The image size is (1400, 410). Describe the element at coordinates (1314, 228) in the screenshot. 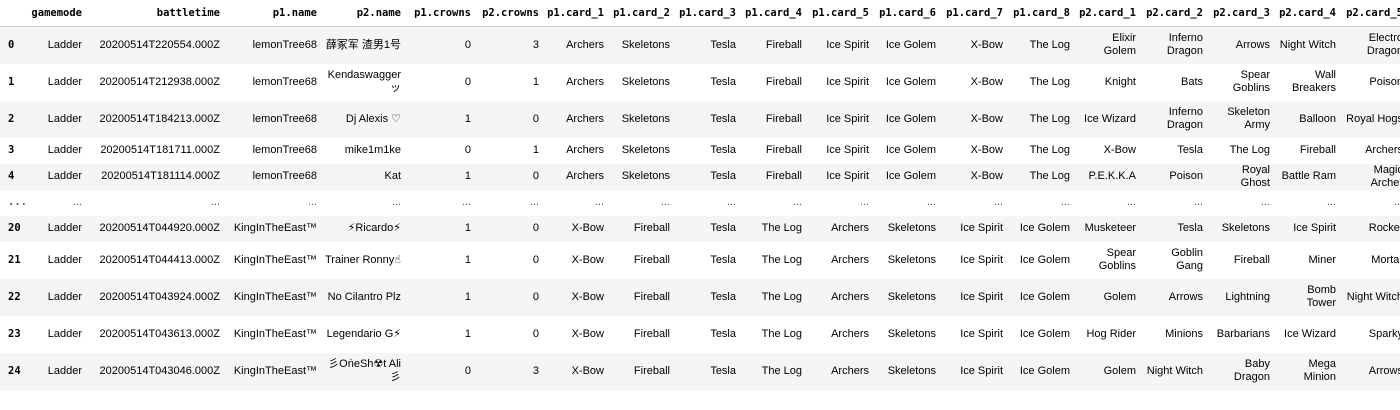

I see `cell-p2-card-4: Ice Spirit` at that location.